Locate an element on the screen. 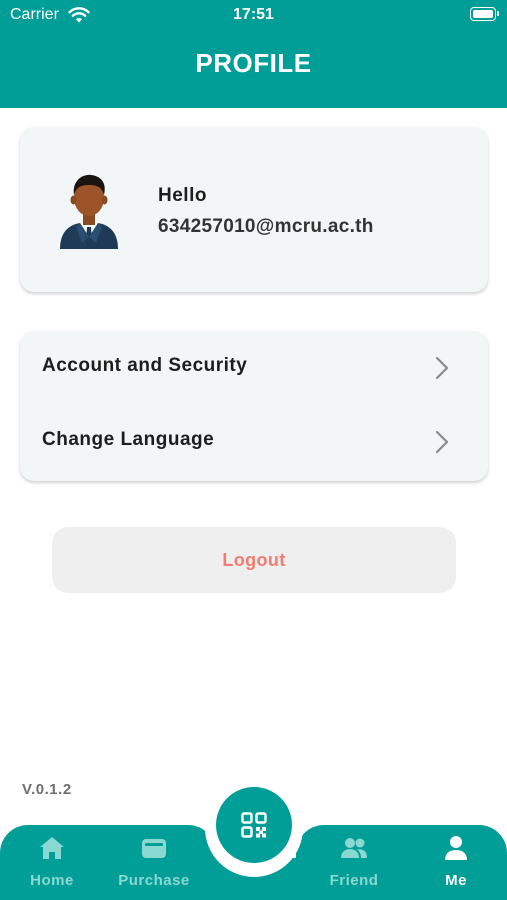 The width and height of the screenshot is (507, 900). person-icon is located at coordinates (456, 848).